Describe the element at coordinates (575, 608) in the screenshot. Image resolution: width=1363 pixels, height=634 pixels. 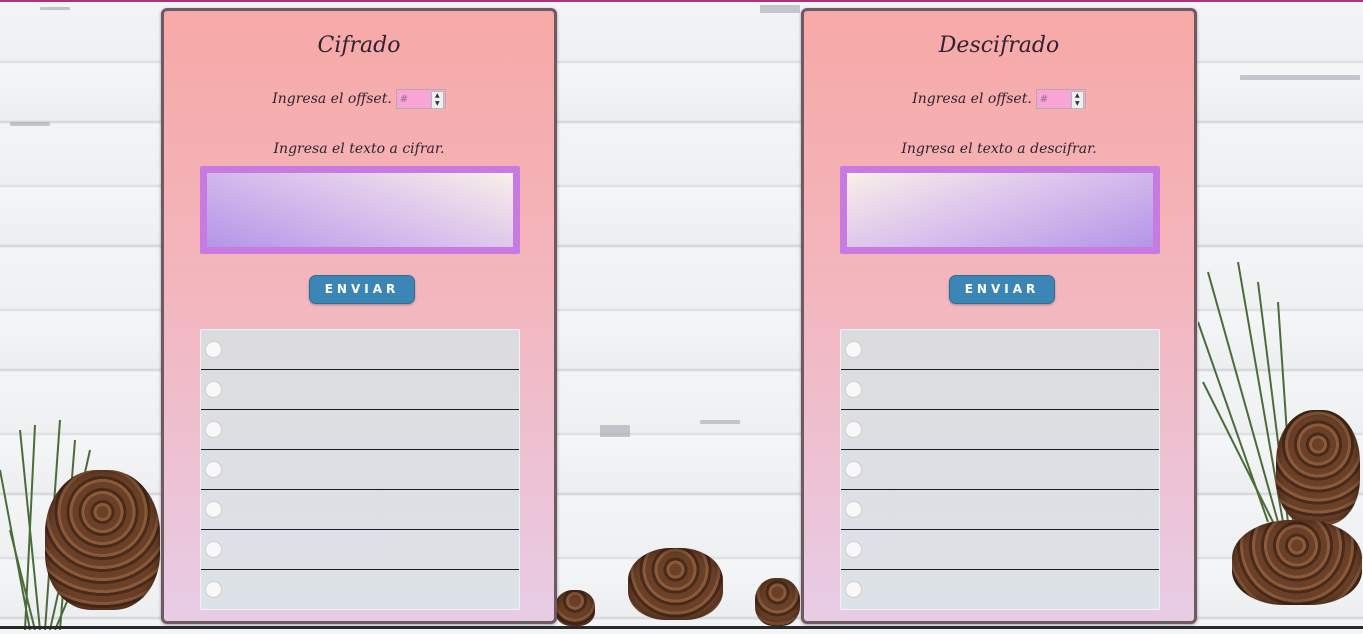
I see `pine-cone-small-left` at that location.